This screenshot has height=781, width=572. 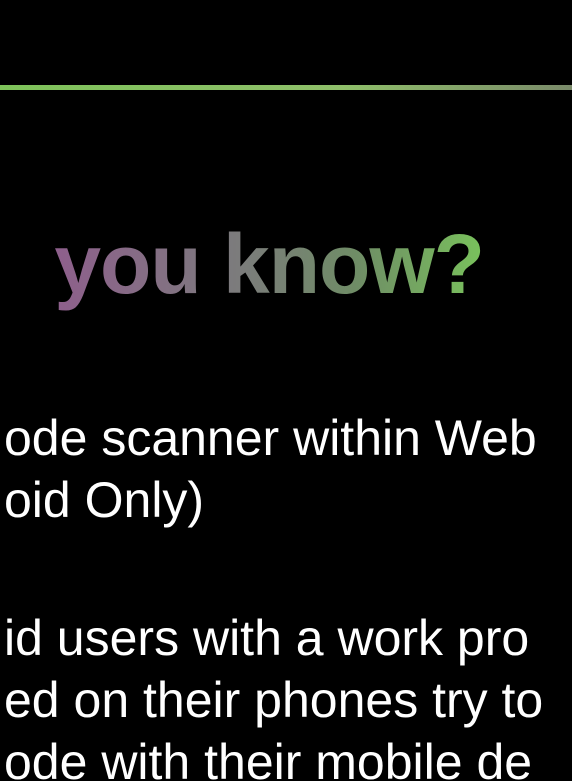 I want to click on paragraph-2-line-3: ode with their mobile de, so click(x=268, y=757).